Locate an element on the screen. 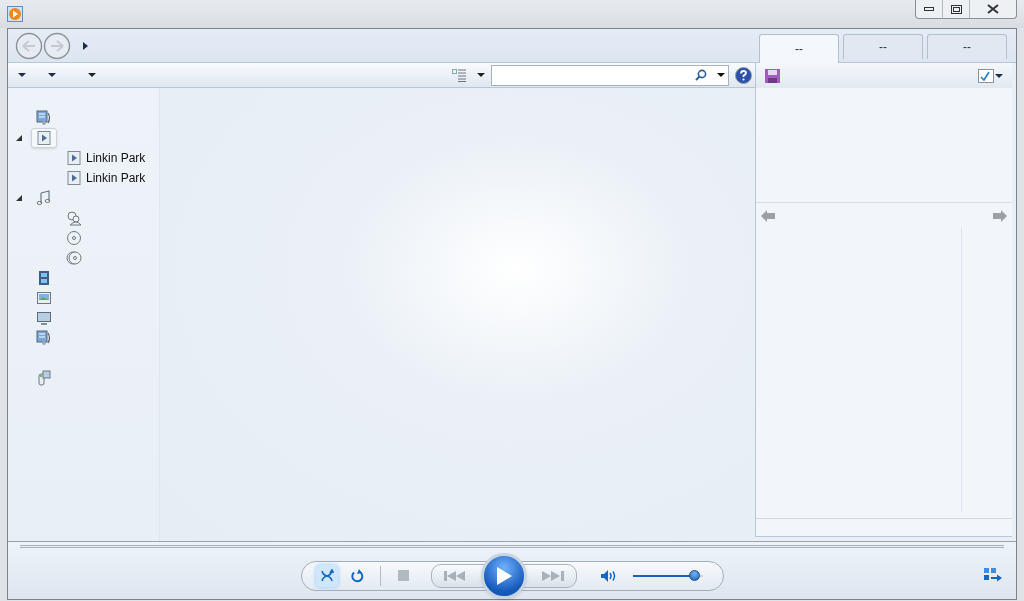 The image size is (1024, 601). play-button is located at coordinates (503, 575).